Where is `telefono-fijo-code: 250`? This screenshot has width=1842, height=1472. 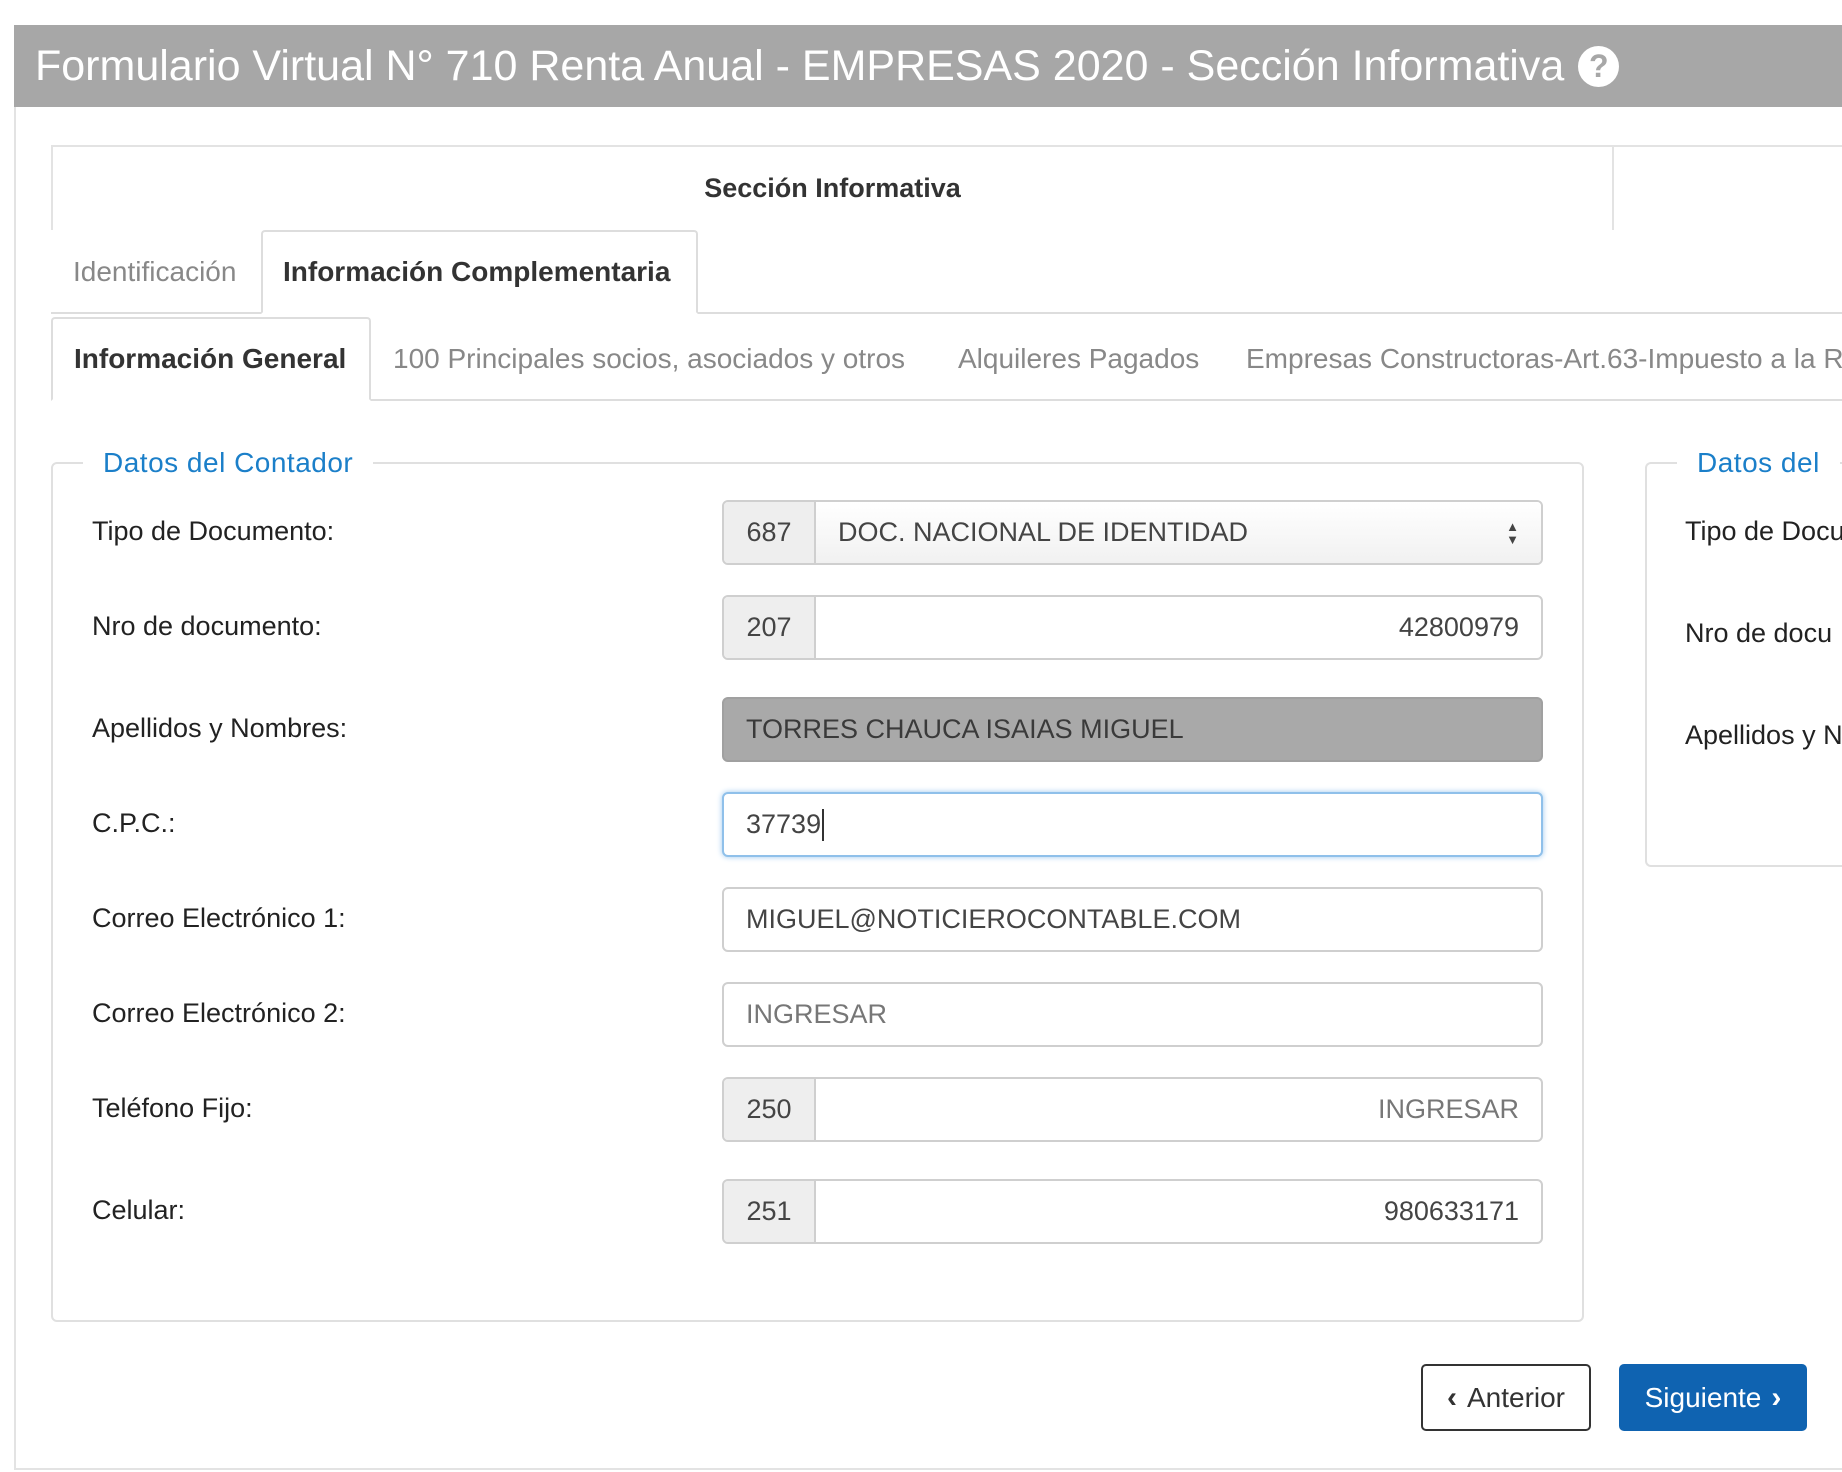
telefono-fijo-code: 250 is located at coordinates (770, 1109).